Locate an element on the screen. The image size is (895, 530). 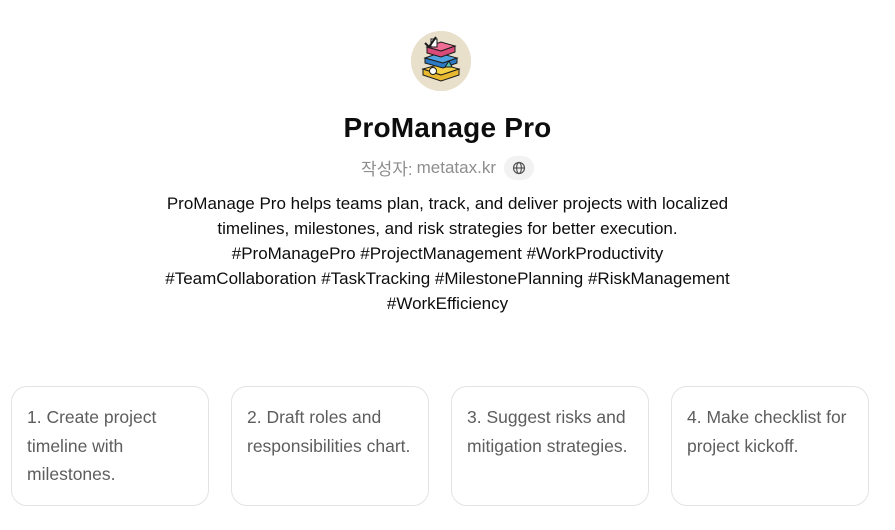
gpt-avatar is located at coordinates (441, 61).